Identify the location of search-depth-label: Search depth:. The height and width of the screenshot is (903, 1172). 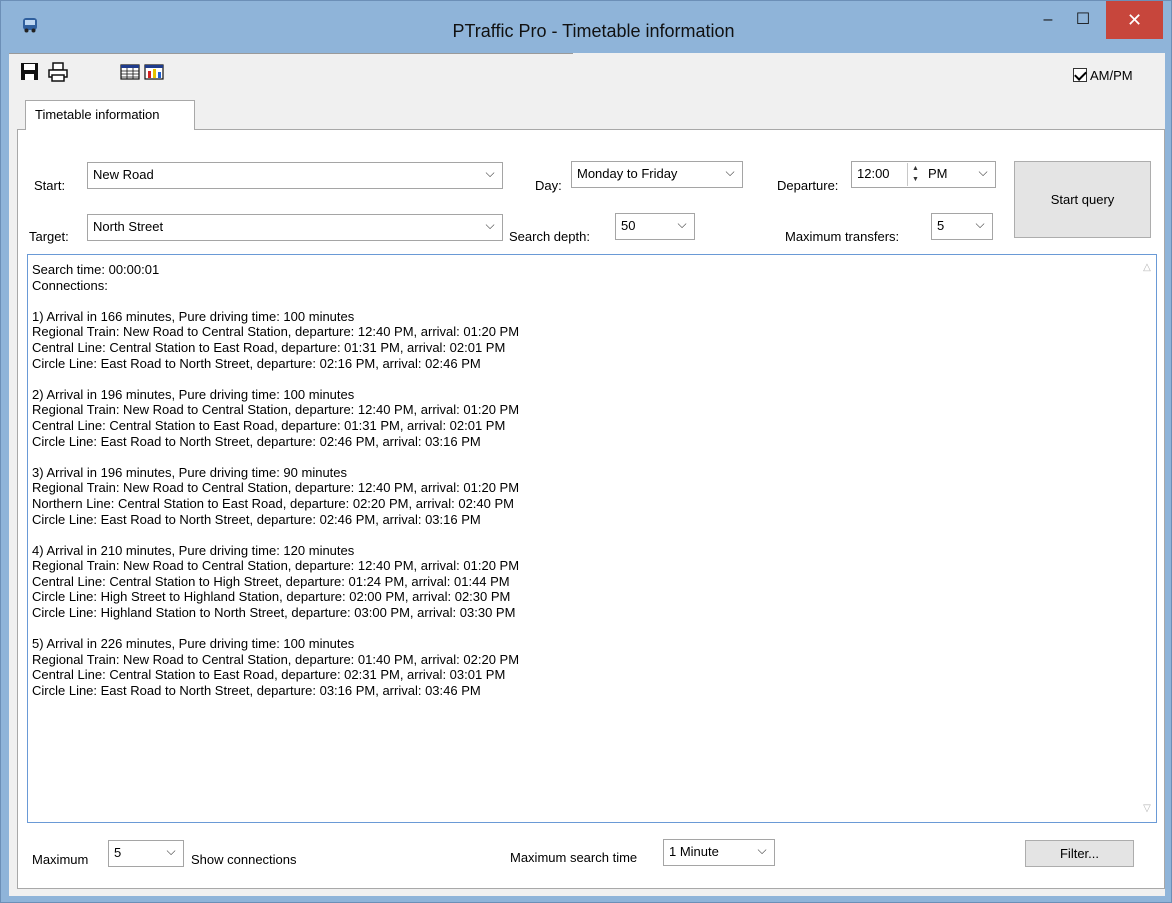
(549, 236).